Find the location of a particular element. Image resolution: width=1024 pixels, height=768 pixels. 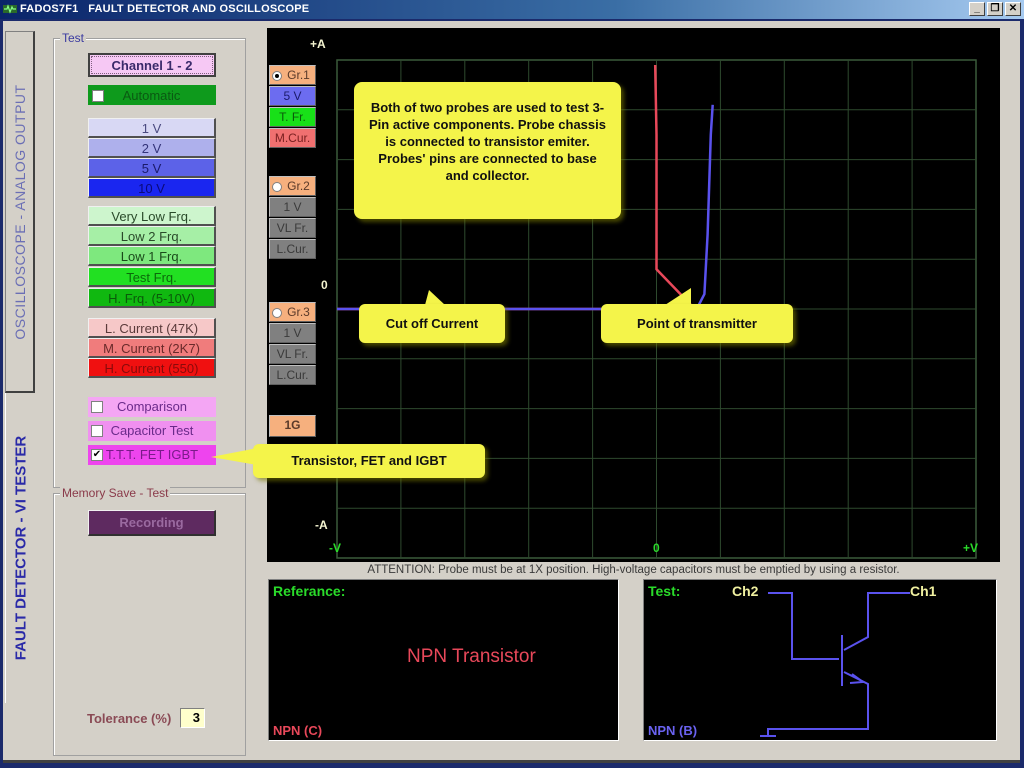

comparison-checkbox is located at coordinates (97, 407).